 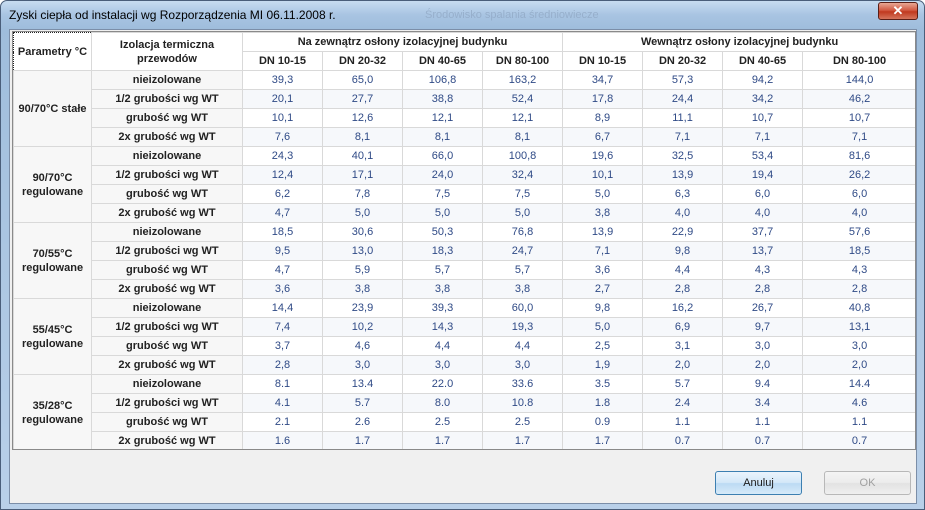 I want to click on heat-gain-value-cell: 6,3, so click(x=683, y=194).